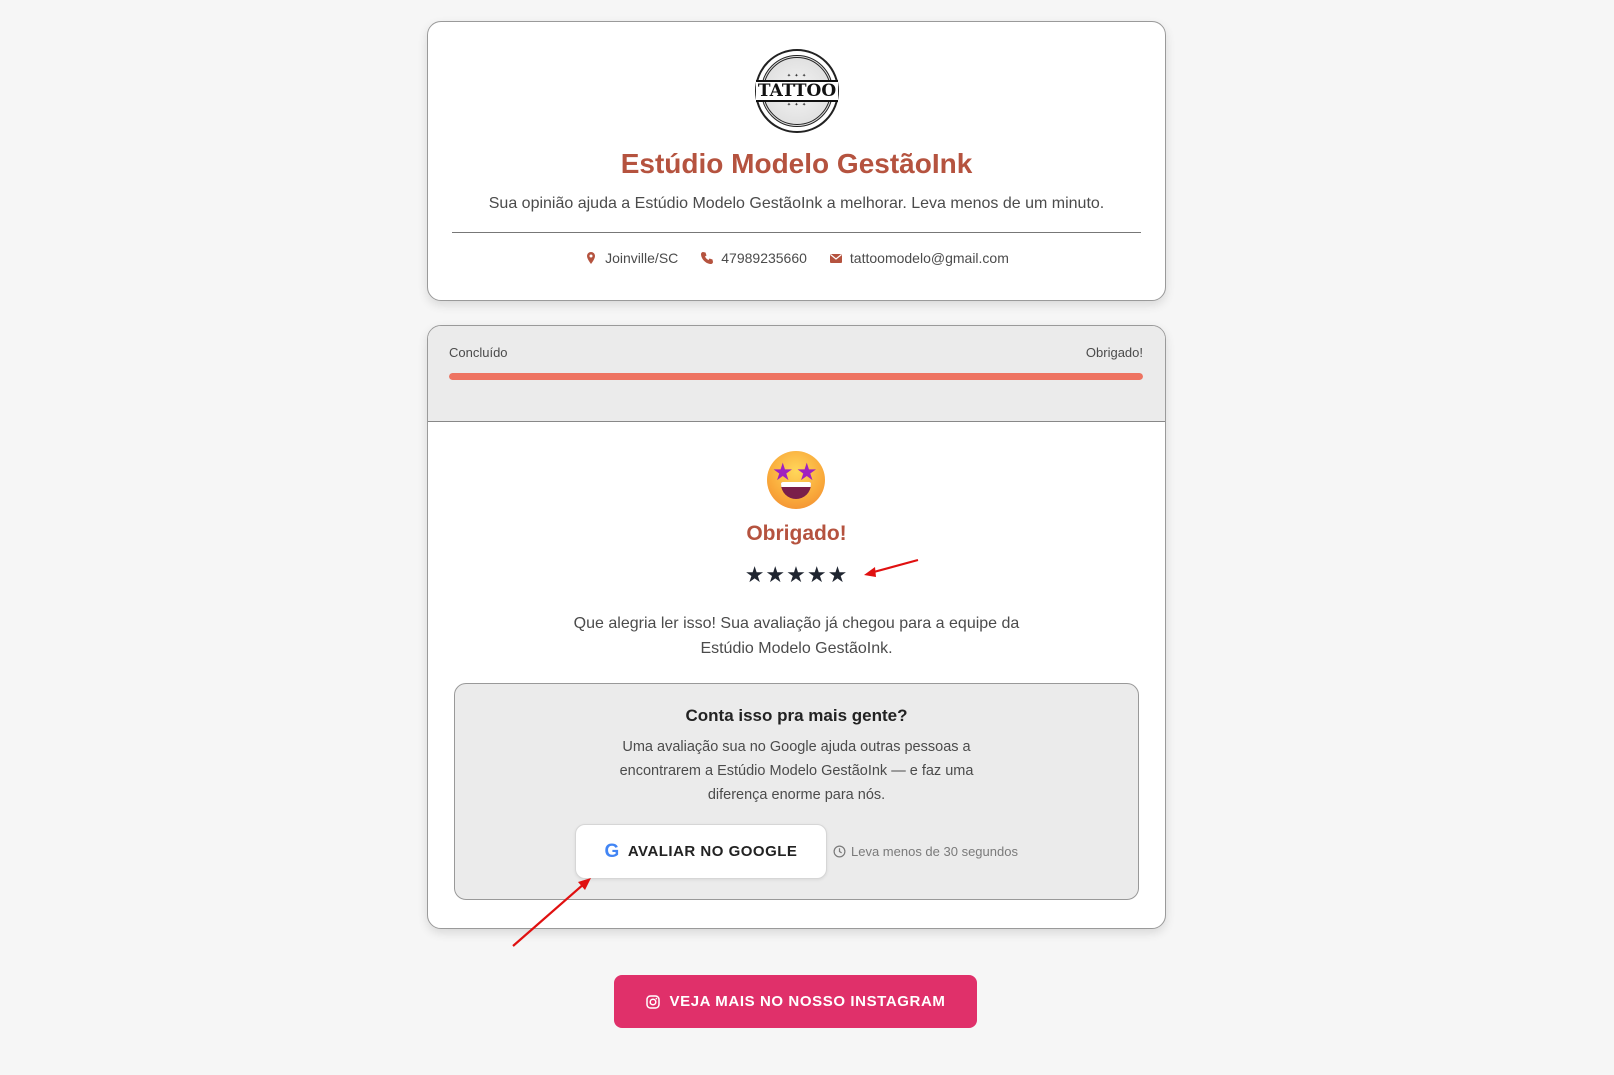 The image size is (1614, 1075). Describe the element at coordinates (712, 851) in the screenshot. I see `google-button-label: AVALIAR NO GOOGLE` at that location.